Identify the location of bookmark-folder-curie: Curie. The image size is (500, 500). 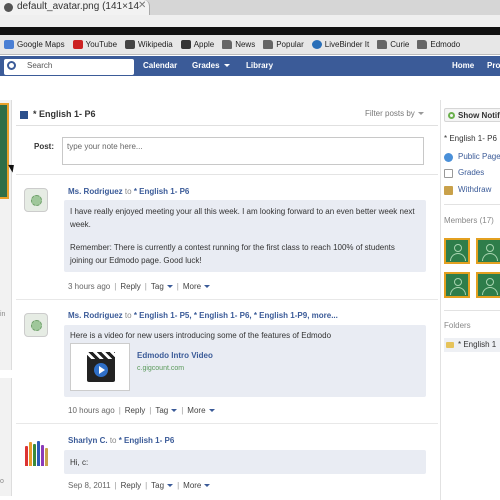
(393, 44).